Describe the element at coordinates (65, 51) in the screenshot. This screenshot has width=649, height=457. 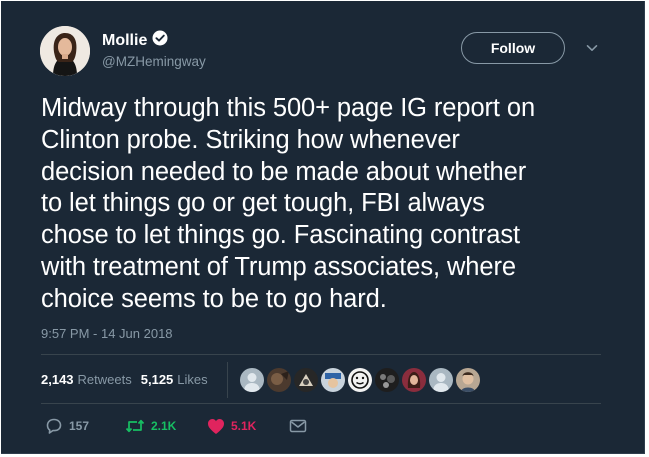
I see `author-avatar` at that location.